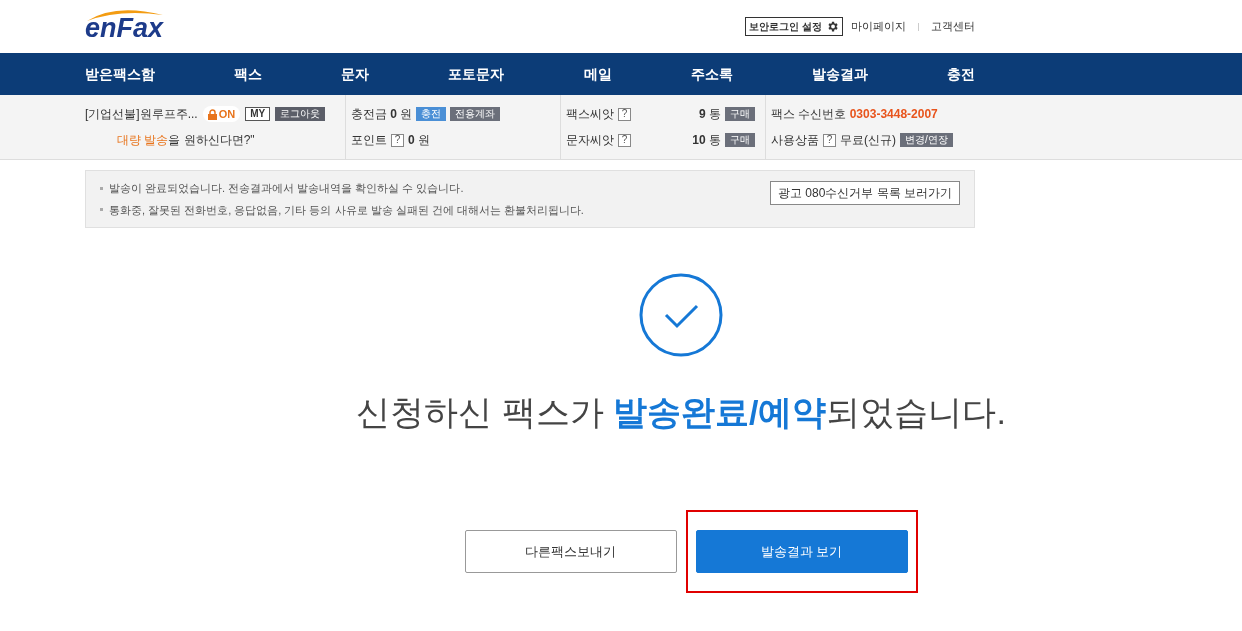 The width and height of the screenshot is (1242, 631). Describe the element at coordinates (300, 114) in the screenshot. I see `logout-button: 로그아웃` at that location.